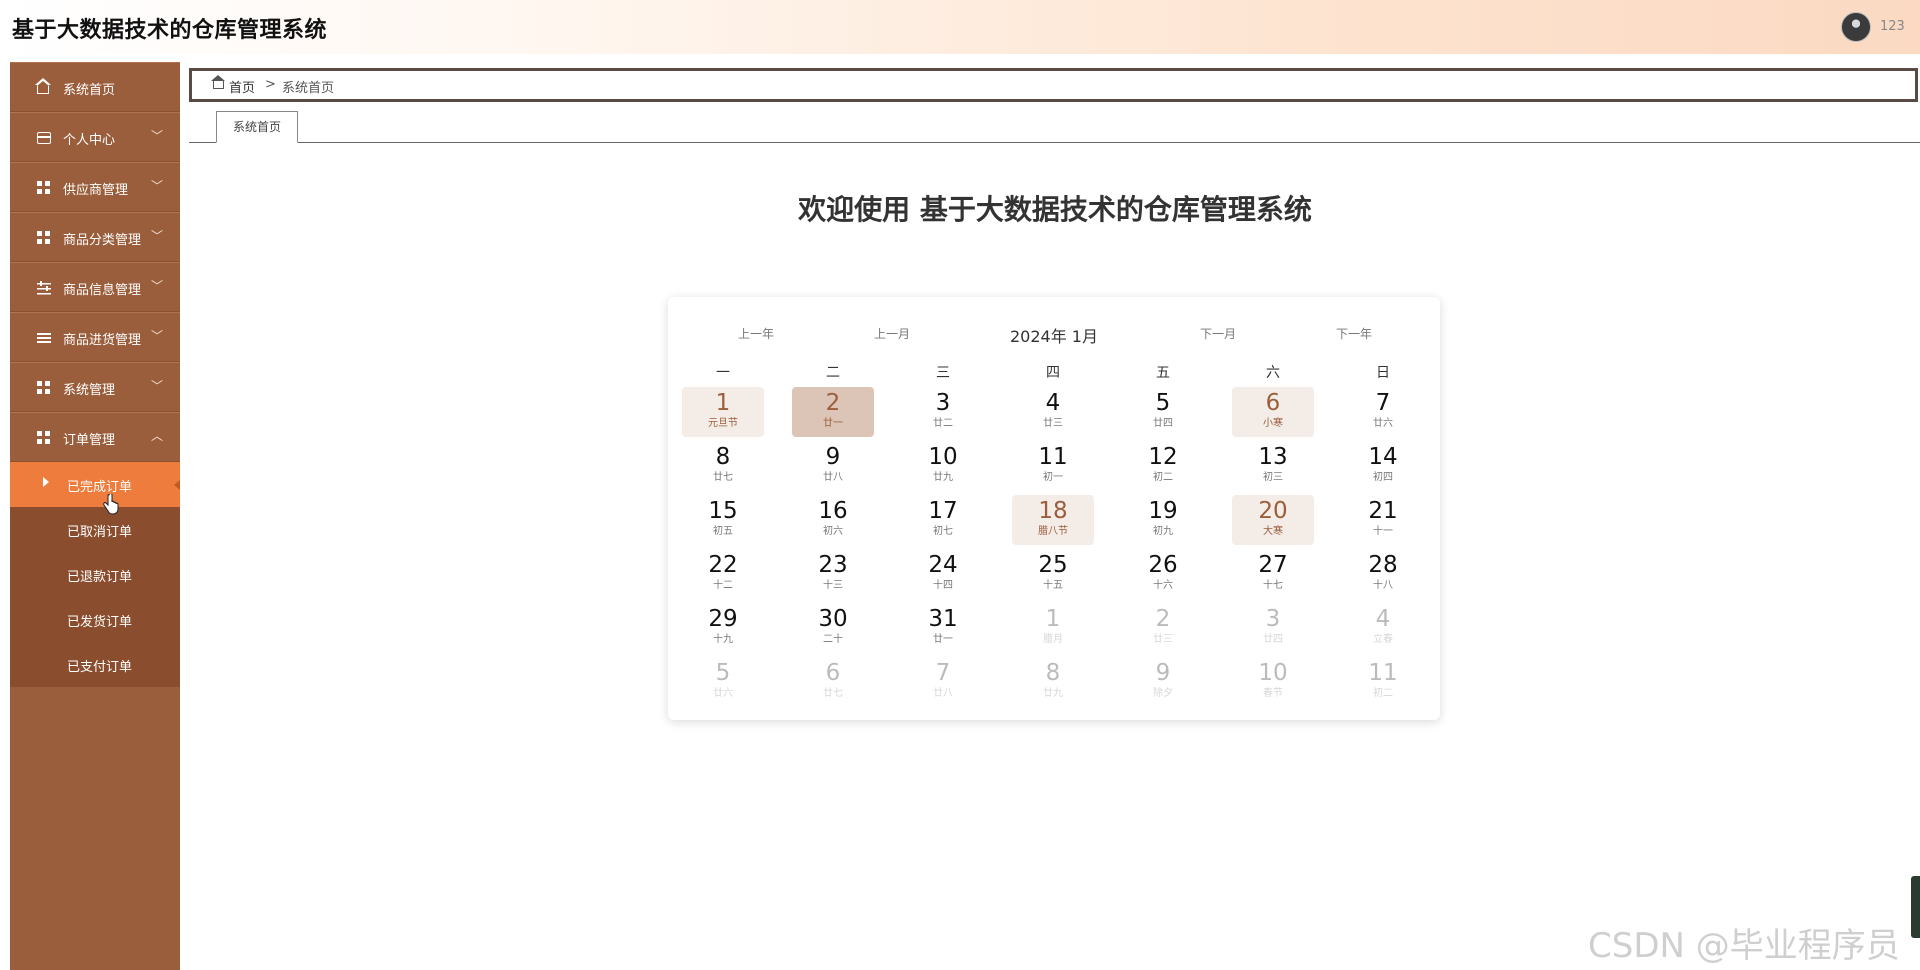  I want to click on sidebar-item-supplier: 供应商管理 ﹀, so click(95, 187).